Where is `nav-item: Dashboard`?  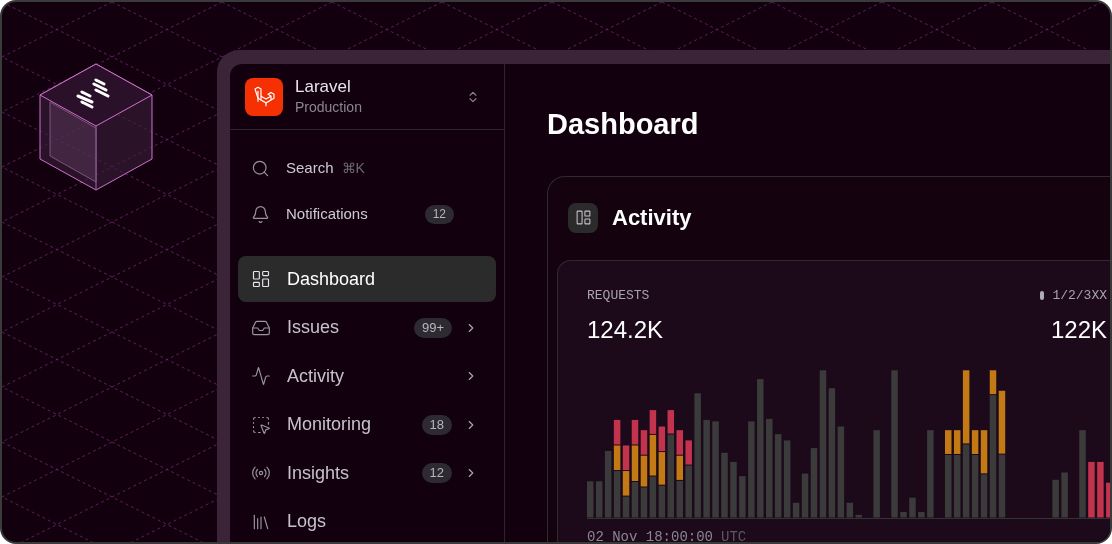 nav-item: Dashboard is located at coordinates (367, 279).